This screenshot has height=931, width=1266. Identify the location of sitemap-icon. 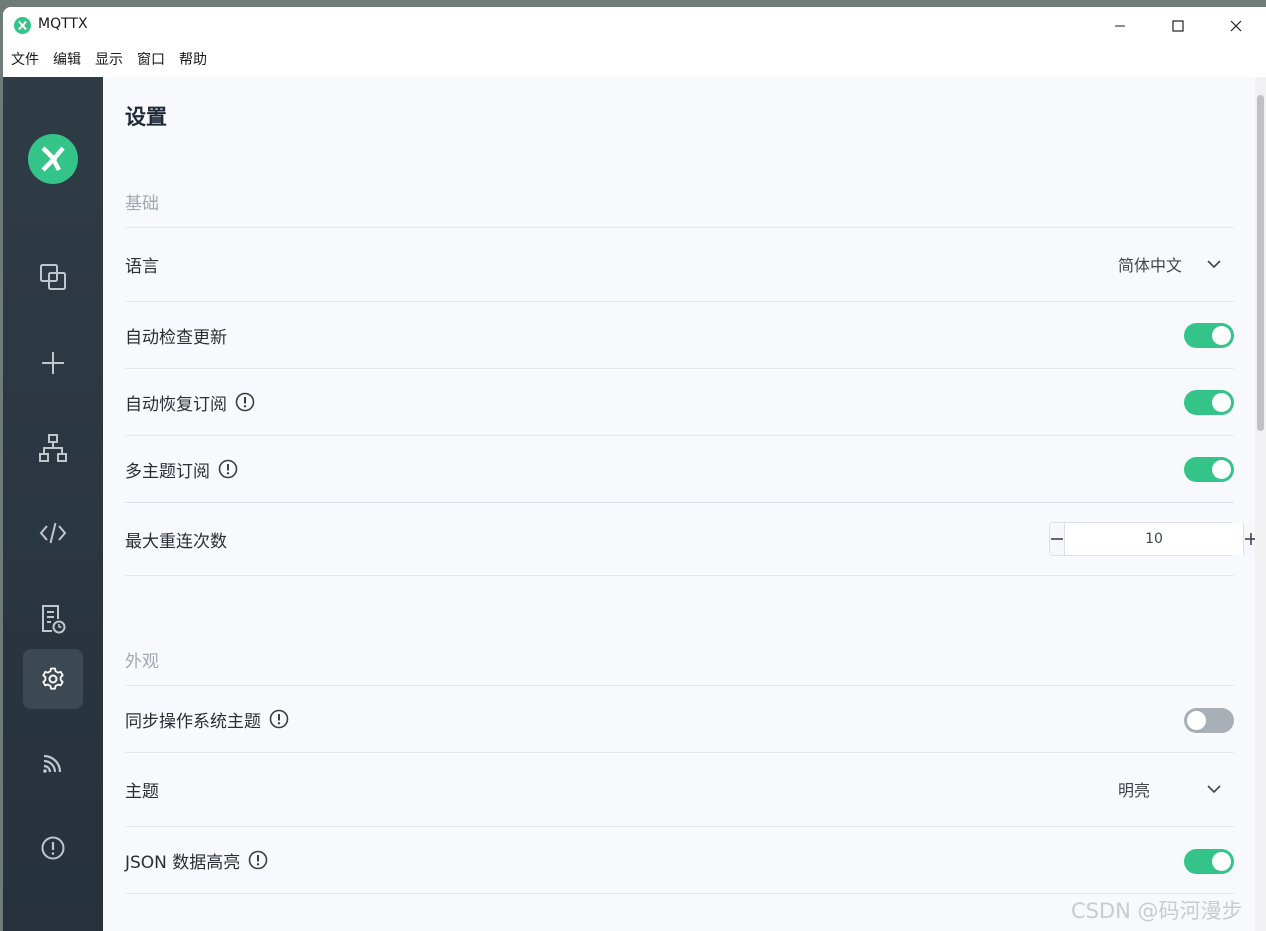
(53, 448).